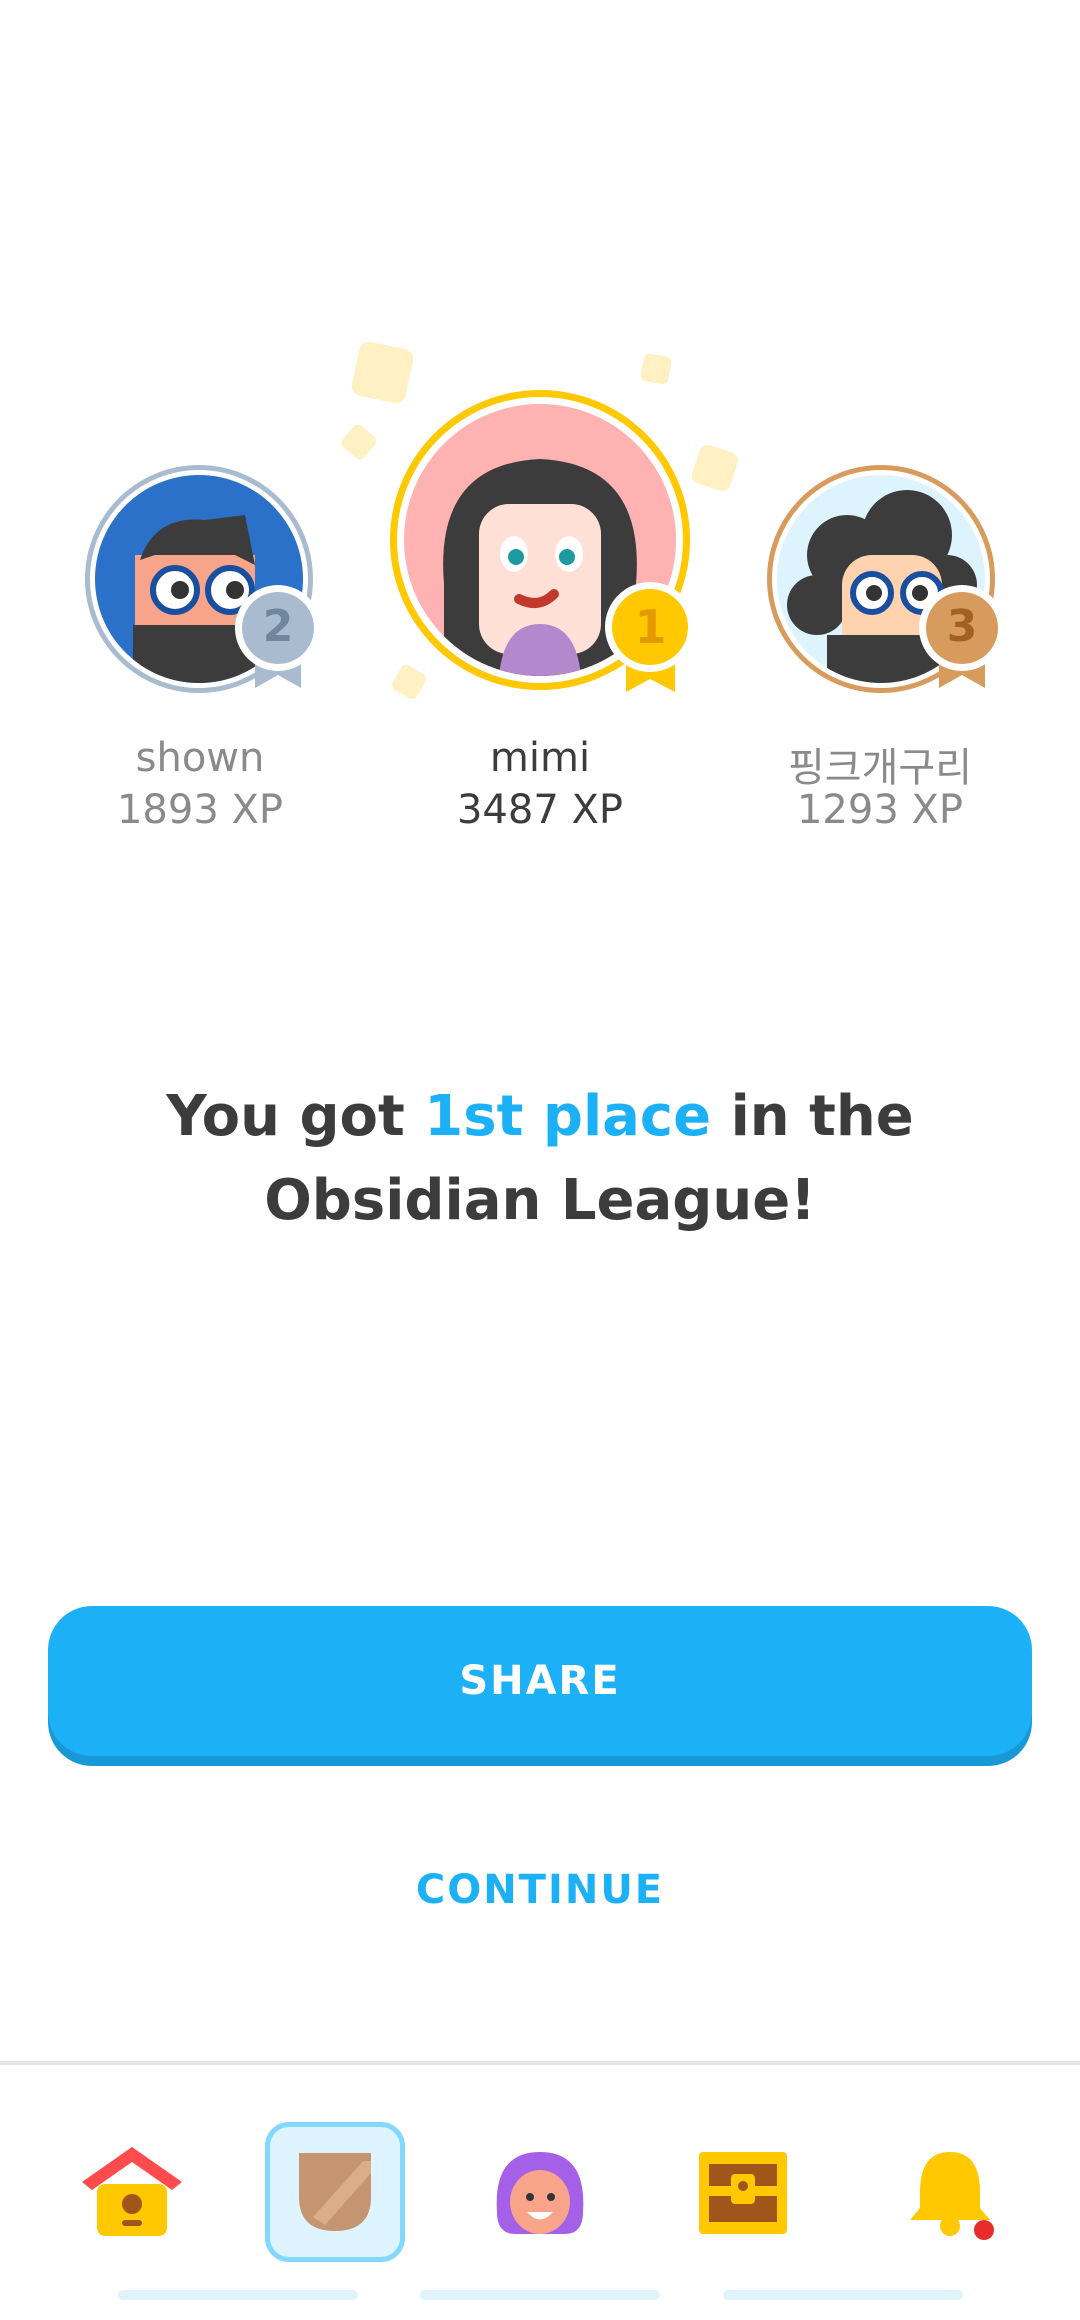 Image resolution: width=1080 pixels, height=2320 pixels. I want to click on podium-xp-first: 3487 XP, so click(540, 810).